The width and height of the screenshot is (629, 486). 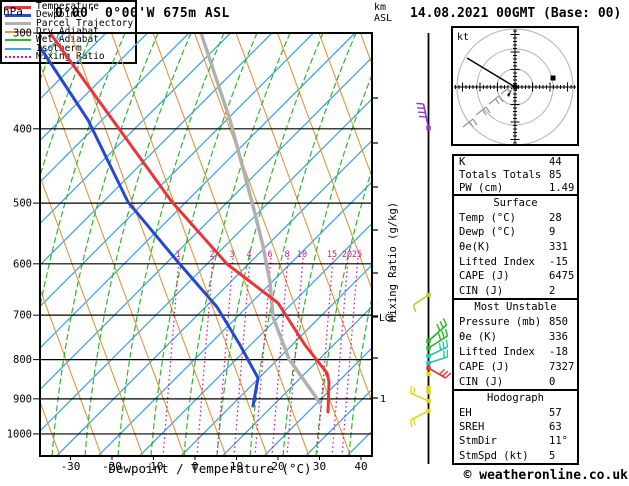 I want to click on table-row: CIN (J) 2, so click(x=515, y=291).